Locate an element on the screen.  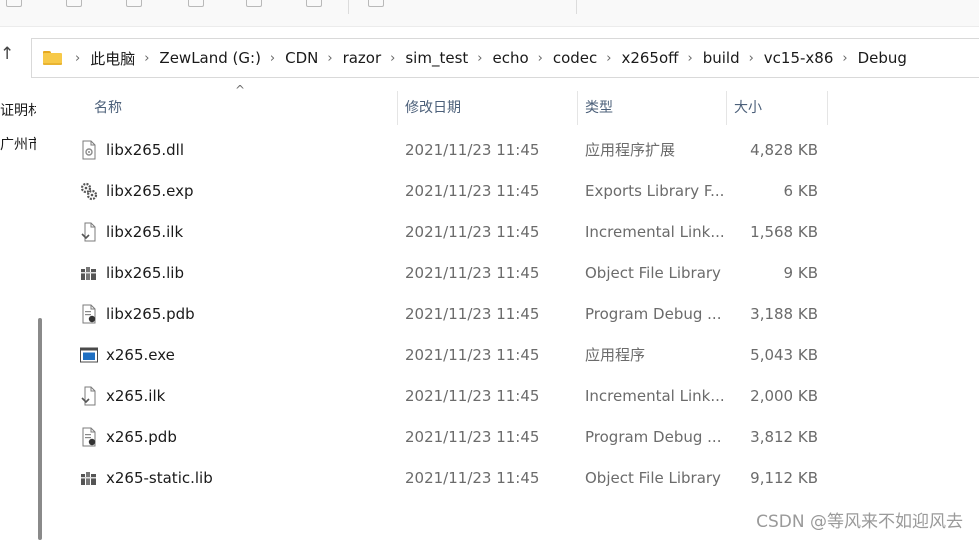
file-name: libx265.ilk is located at coordinates (145, 232).